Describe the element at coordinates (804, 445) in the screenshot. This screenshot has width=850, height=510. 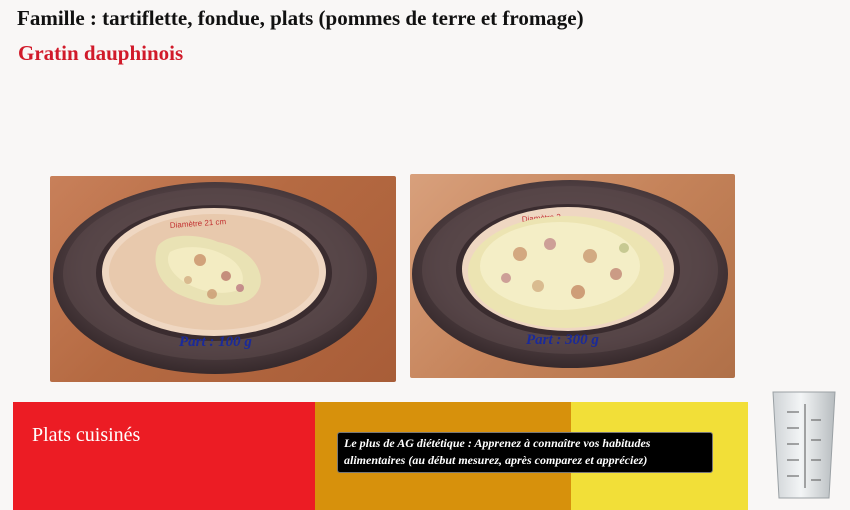
I see `measuring-cup-icon` at that location.